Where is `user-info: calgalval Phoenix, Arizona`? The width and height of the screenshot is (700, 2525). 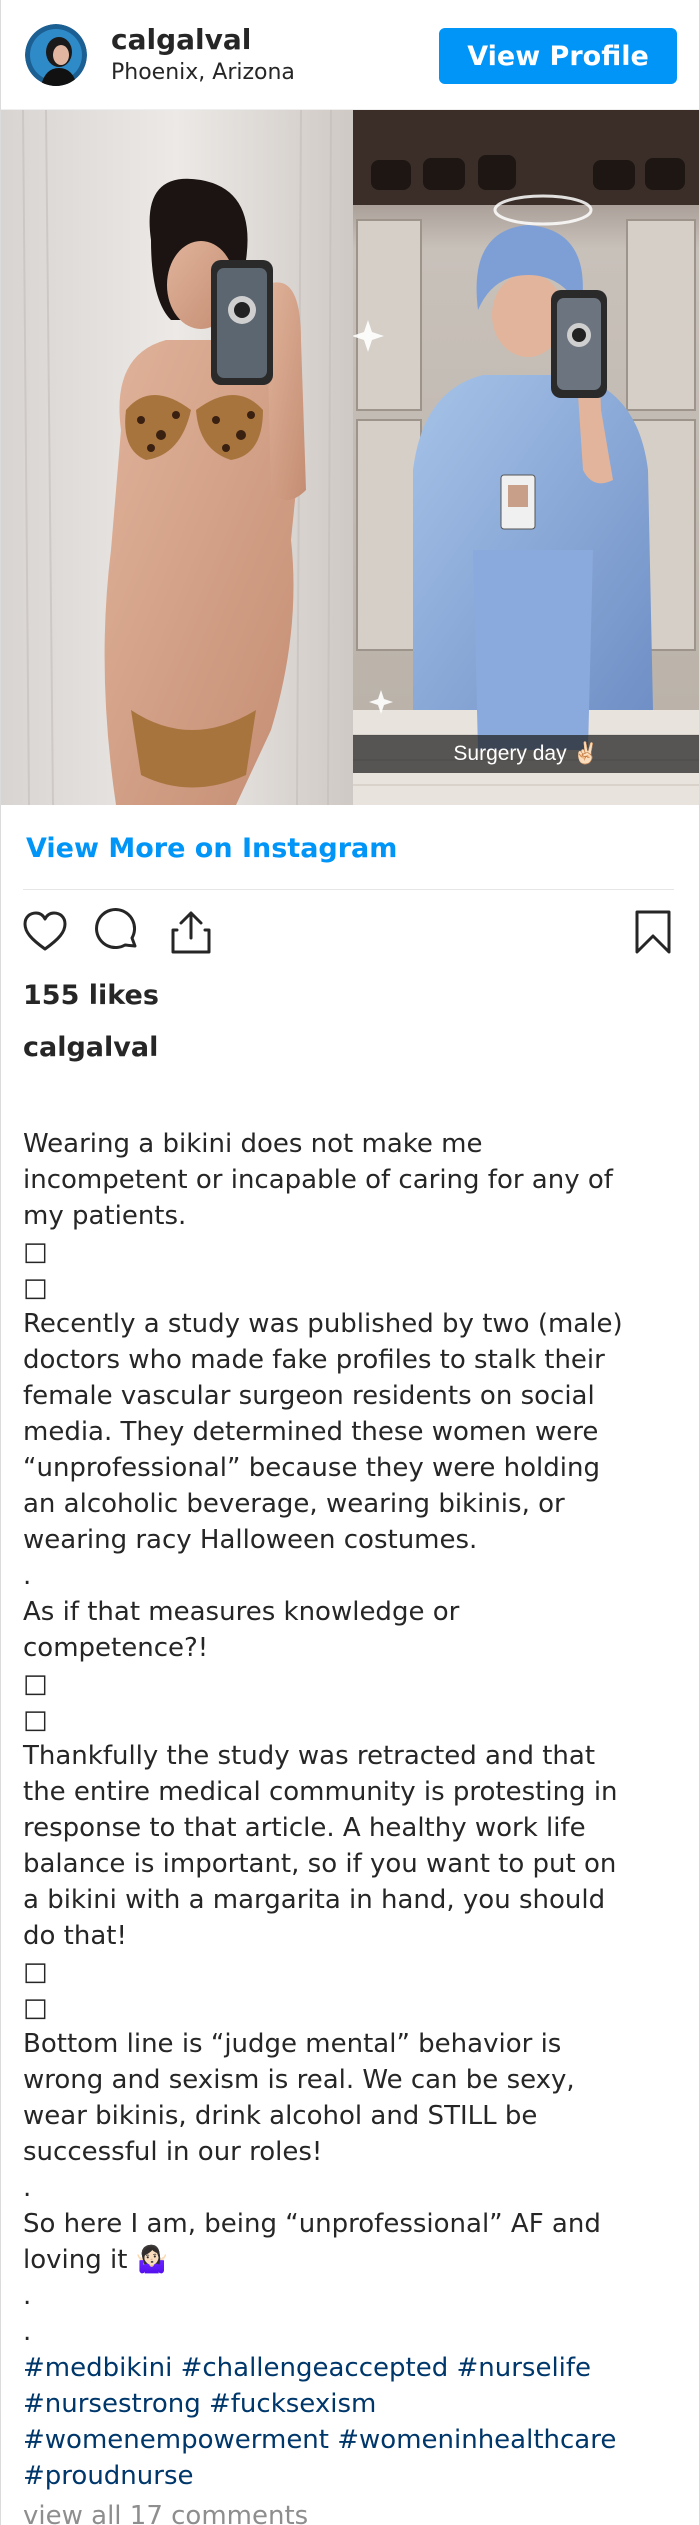
user-info: calgalval Phoenix, Arizona is located at coordinates (203, 55).